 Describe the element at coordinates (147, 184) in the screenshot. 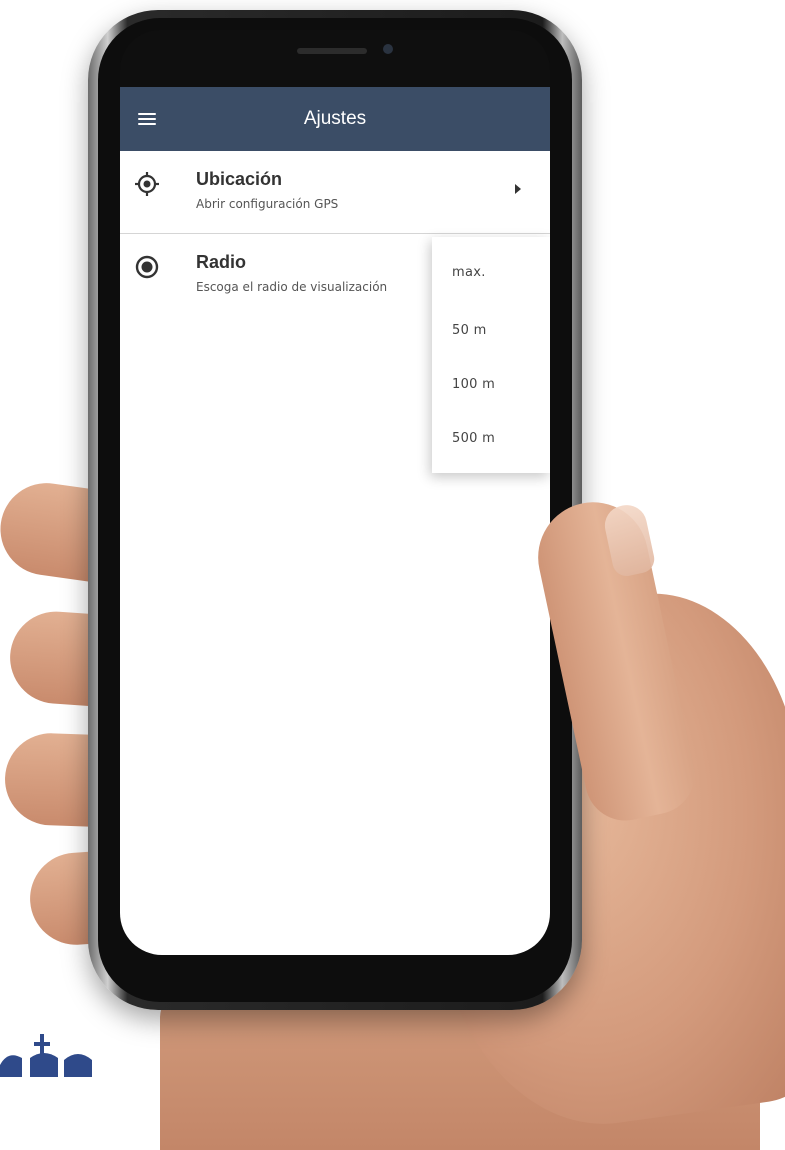

I see `gps-crosshair-icon` at that location.